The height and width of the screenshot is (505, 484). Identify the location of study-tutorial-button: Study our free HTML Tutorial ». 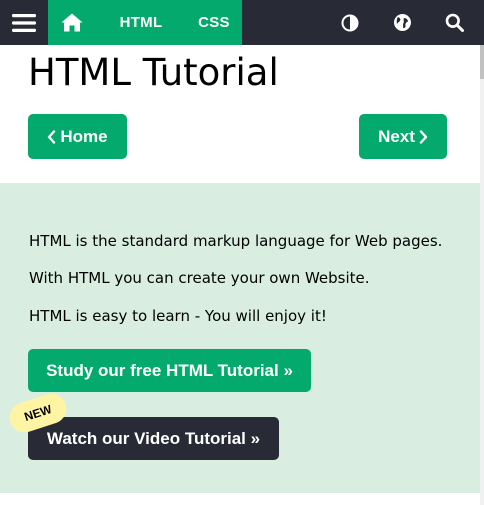
(169, 370).